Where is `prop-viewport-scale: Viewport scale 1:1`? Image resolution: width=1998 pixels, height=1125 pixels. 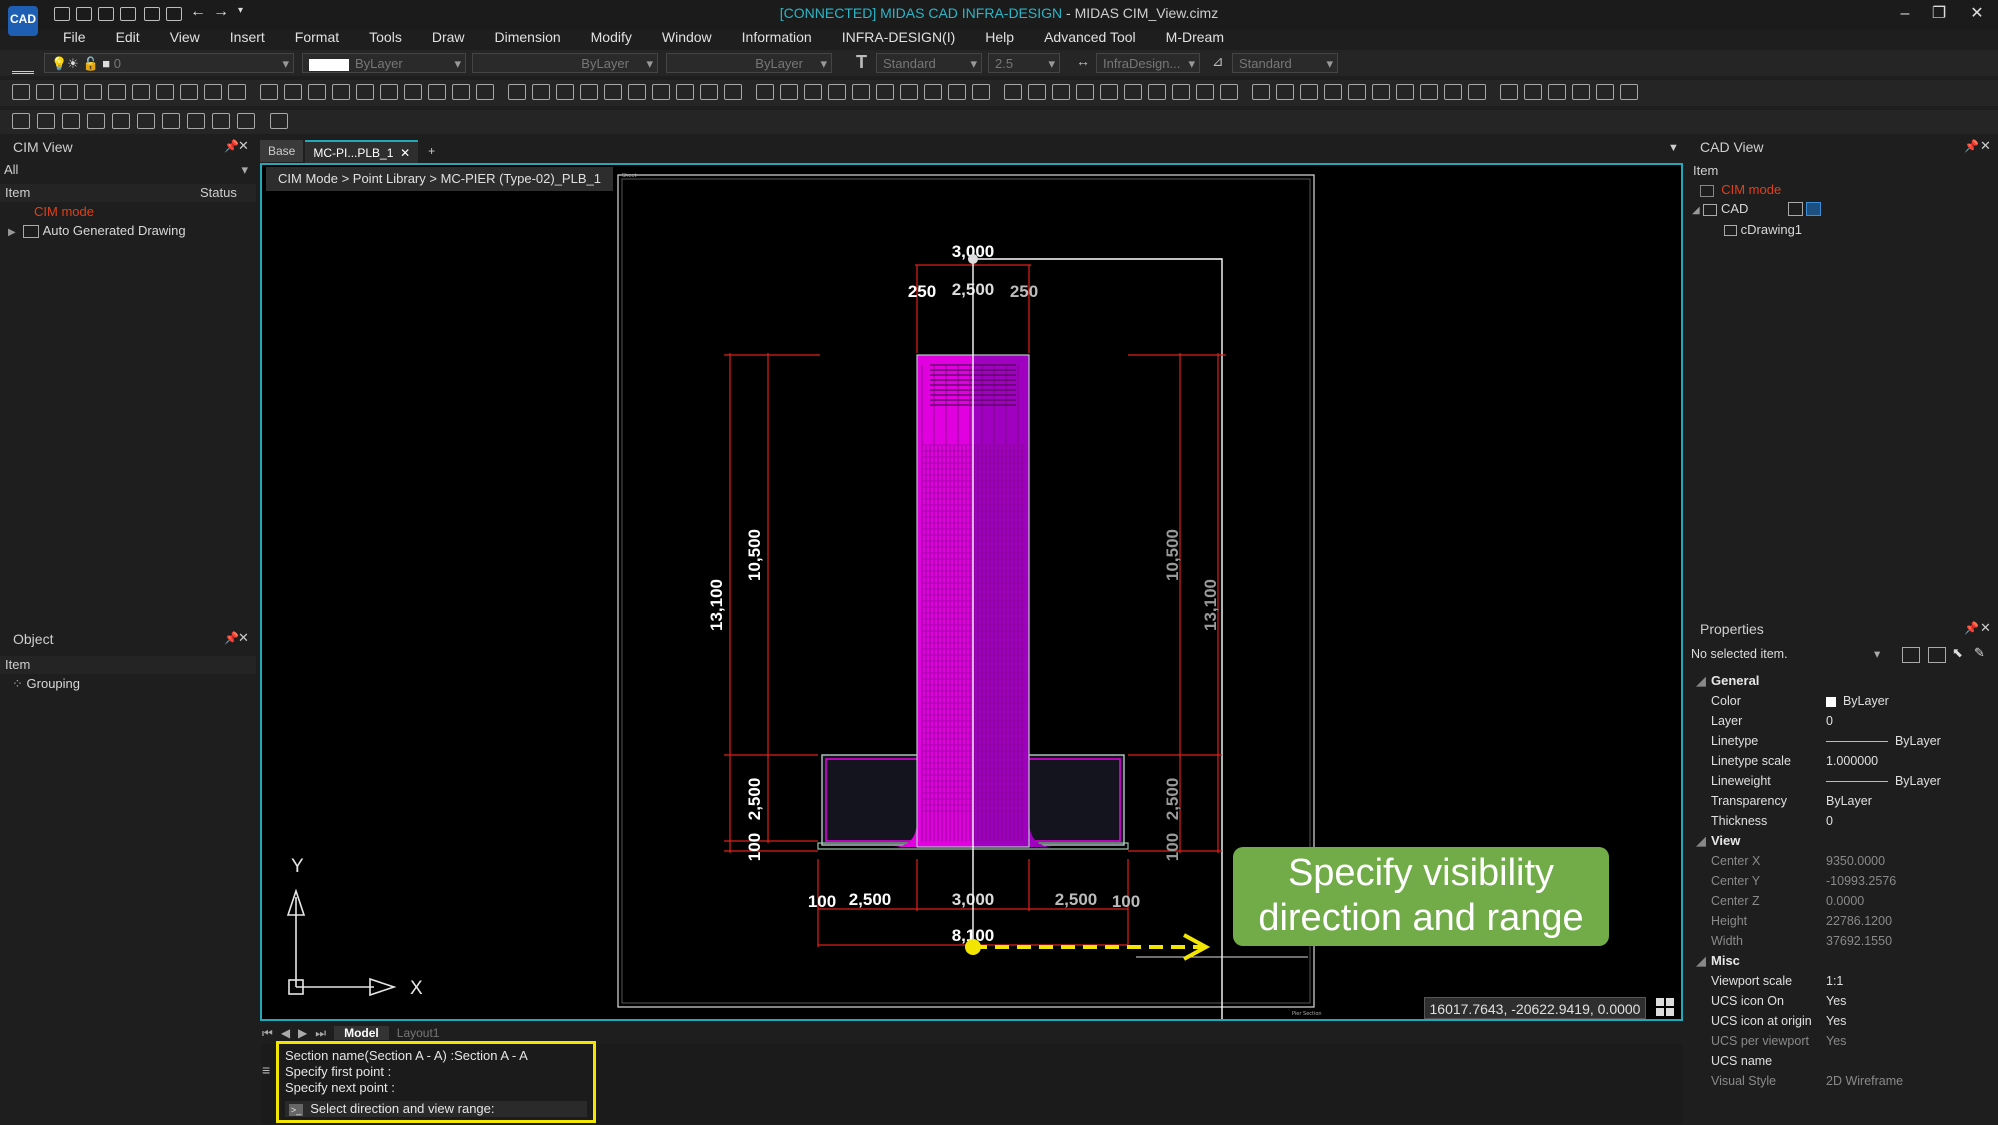 prop-viewport-scale: Viewport scale 1:1 is located at coordinates (1843, 981).